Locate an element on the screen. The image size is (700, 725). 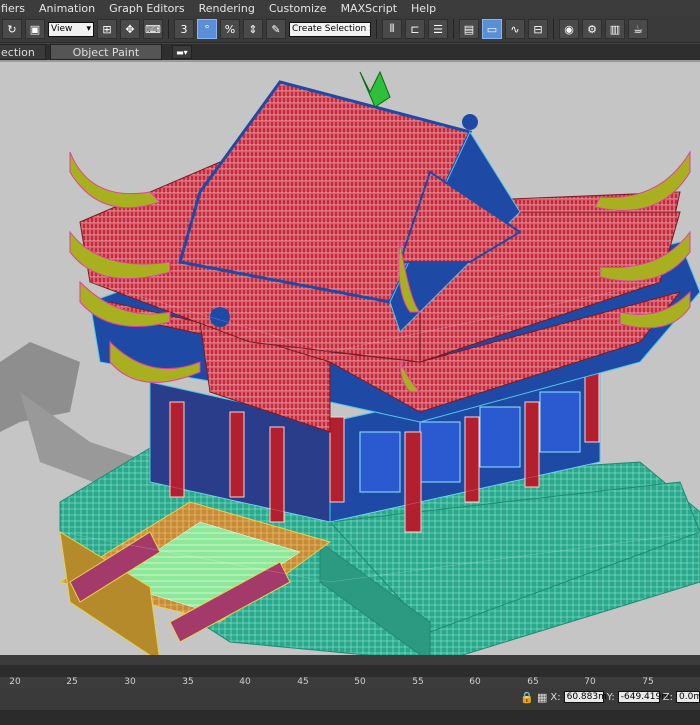
timeline-tick-label: 65 is located at coordinates (533, 682).